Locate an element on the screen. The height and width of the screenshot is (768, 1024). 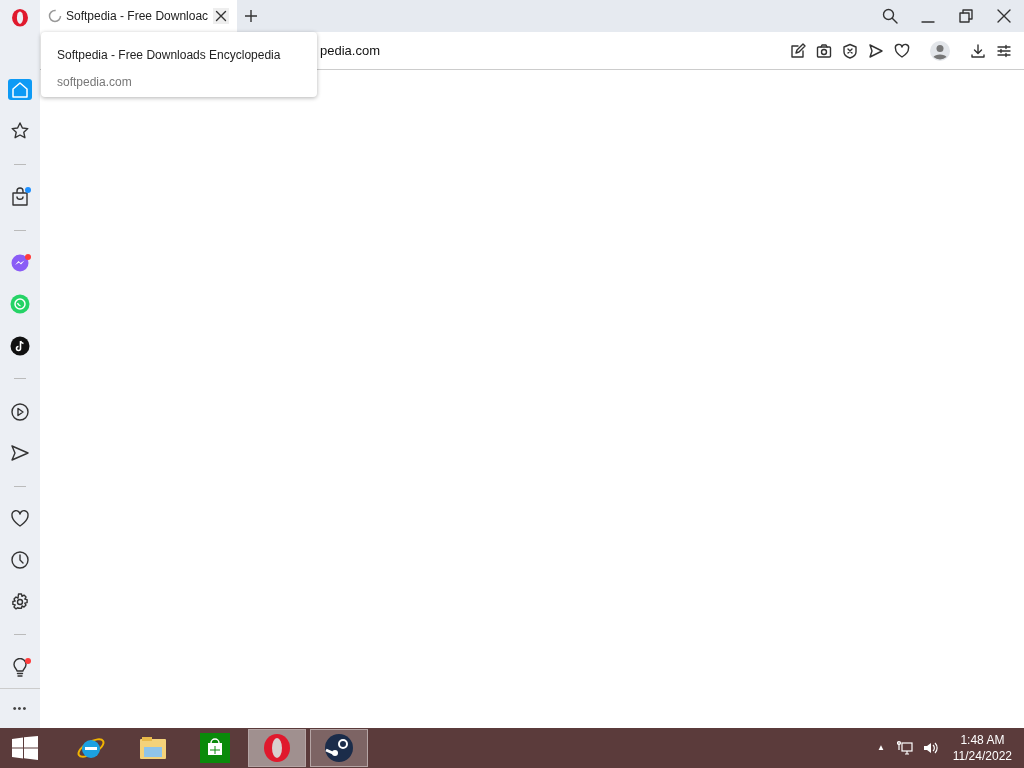
tab-title: Softpedia - Free Downloac is located at coordinates (137, 16).